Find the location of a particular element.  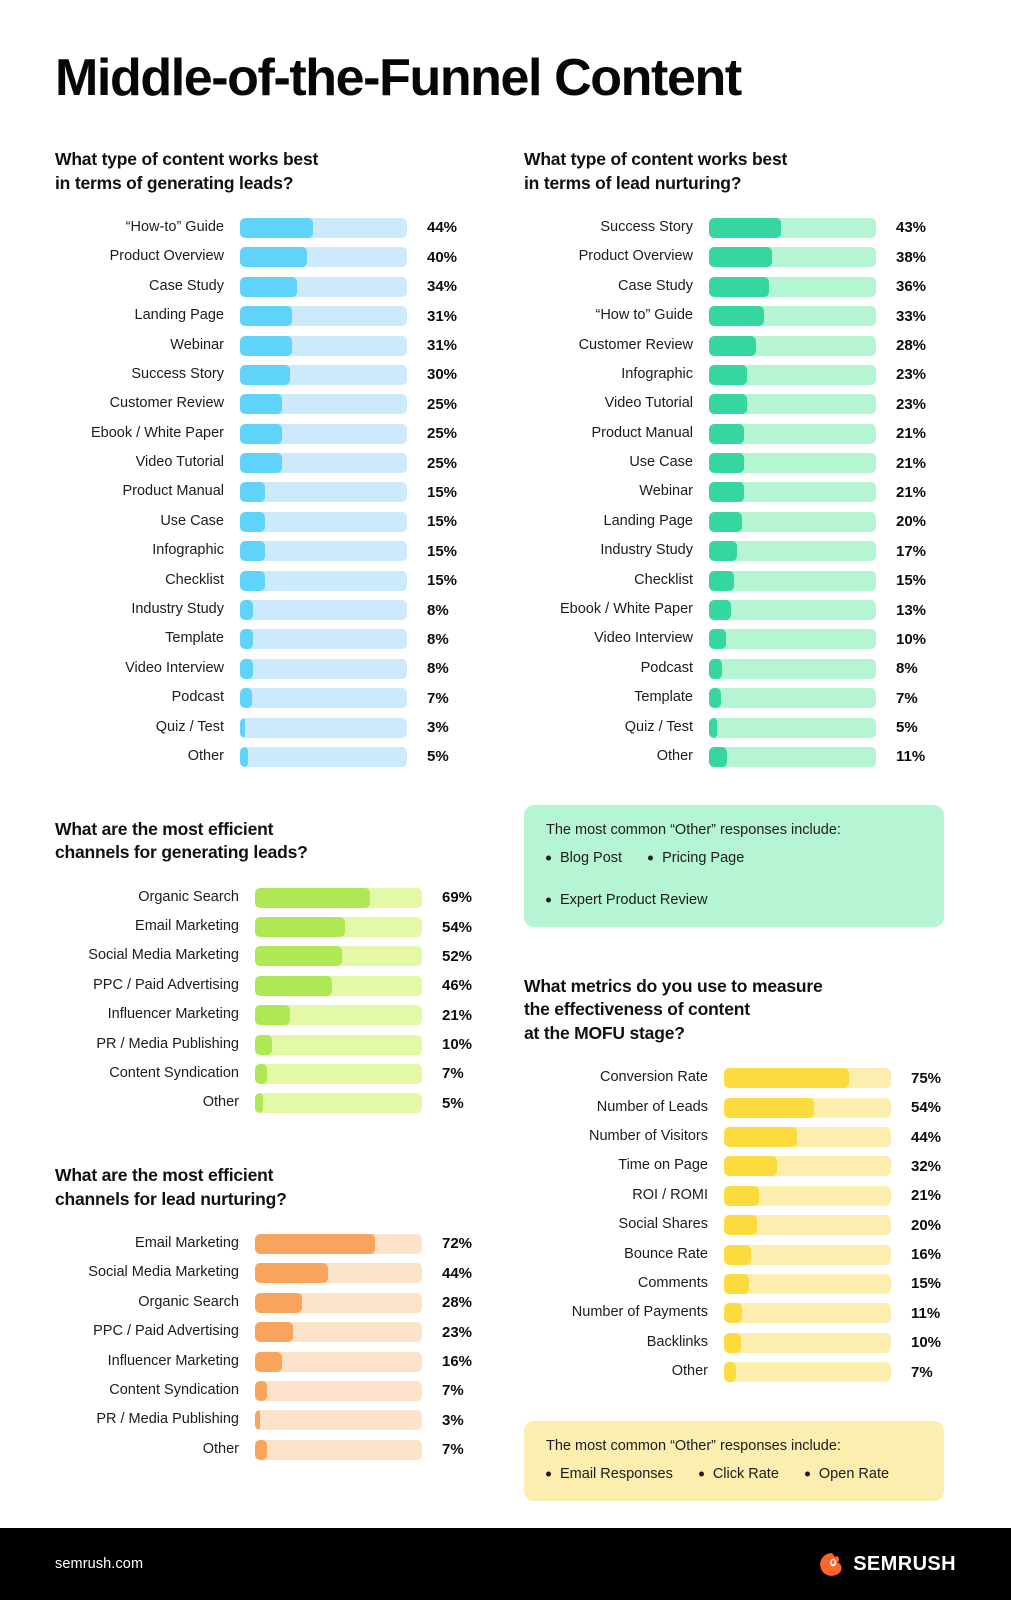

bar-row: Video Tutorial 25% is located at coordinates (265, 462).